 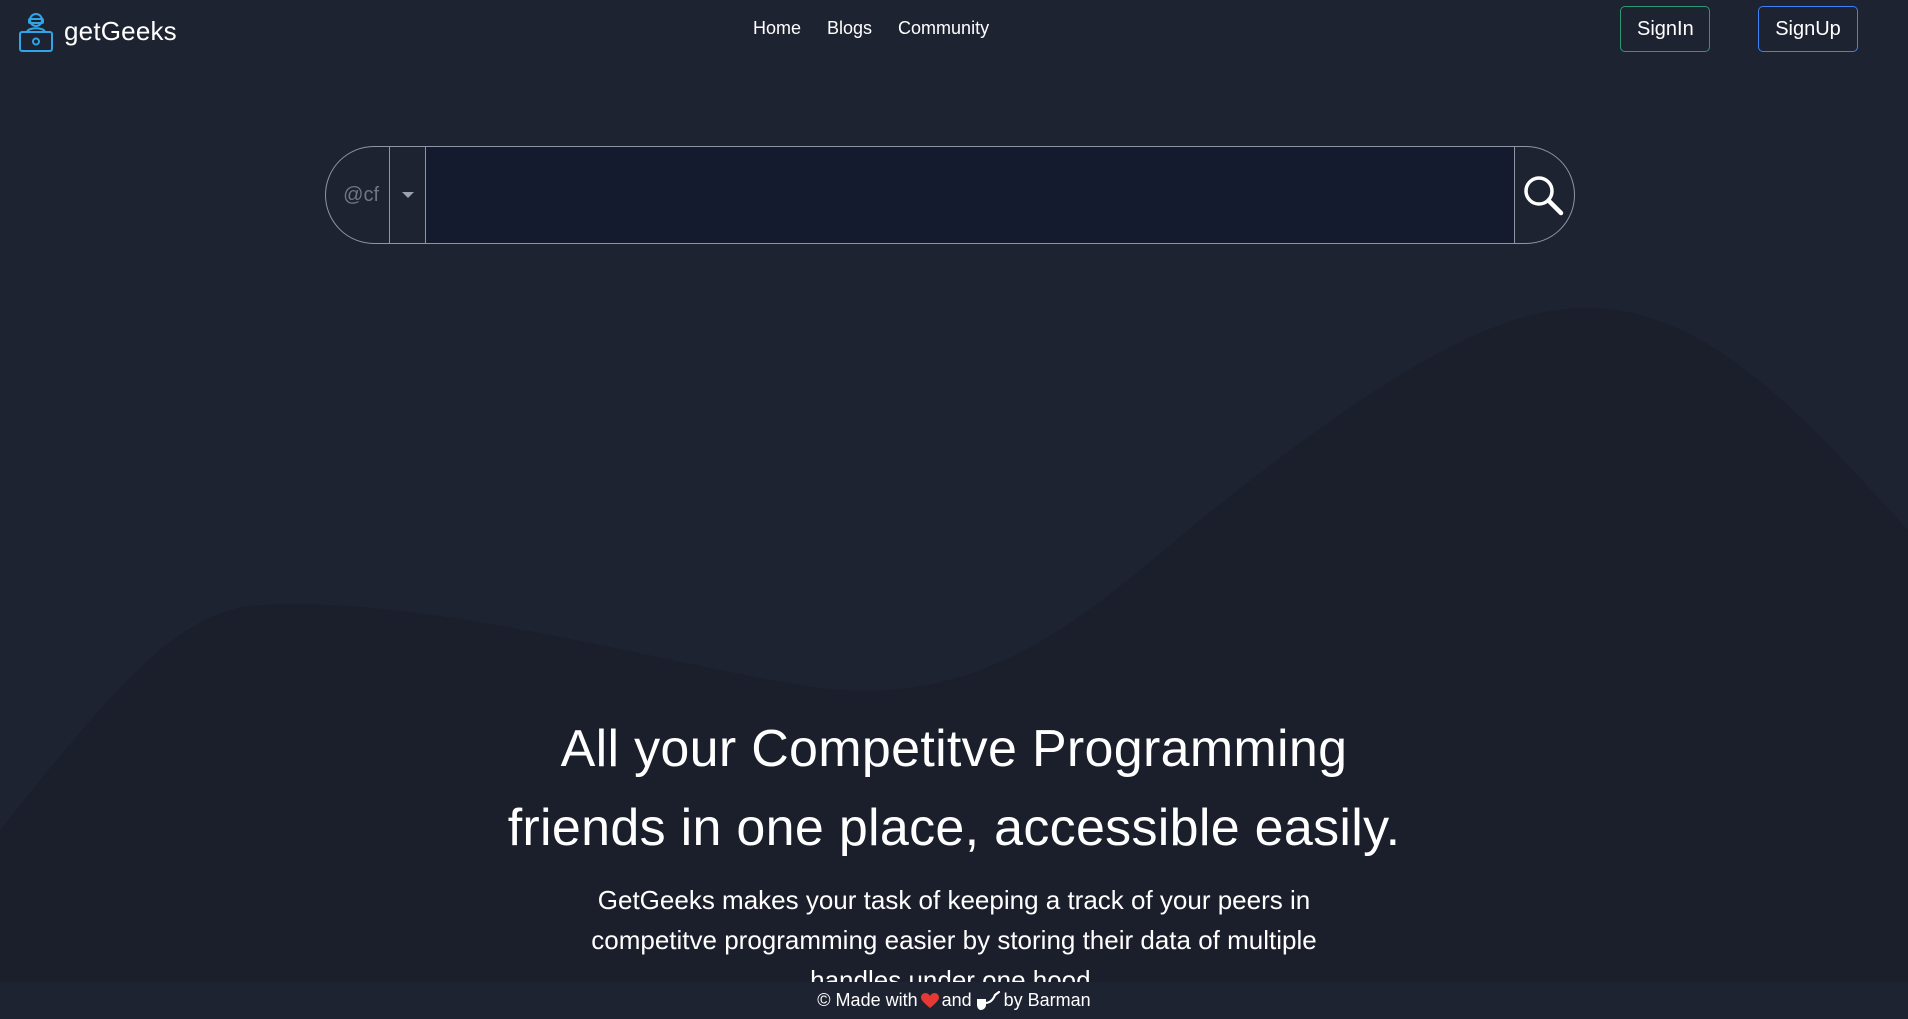 I want to click on heart-icon, so click(x=929, y=1000).